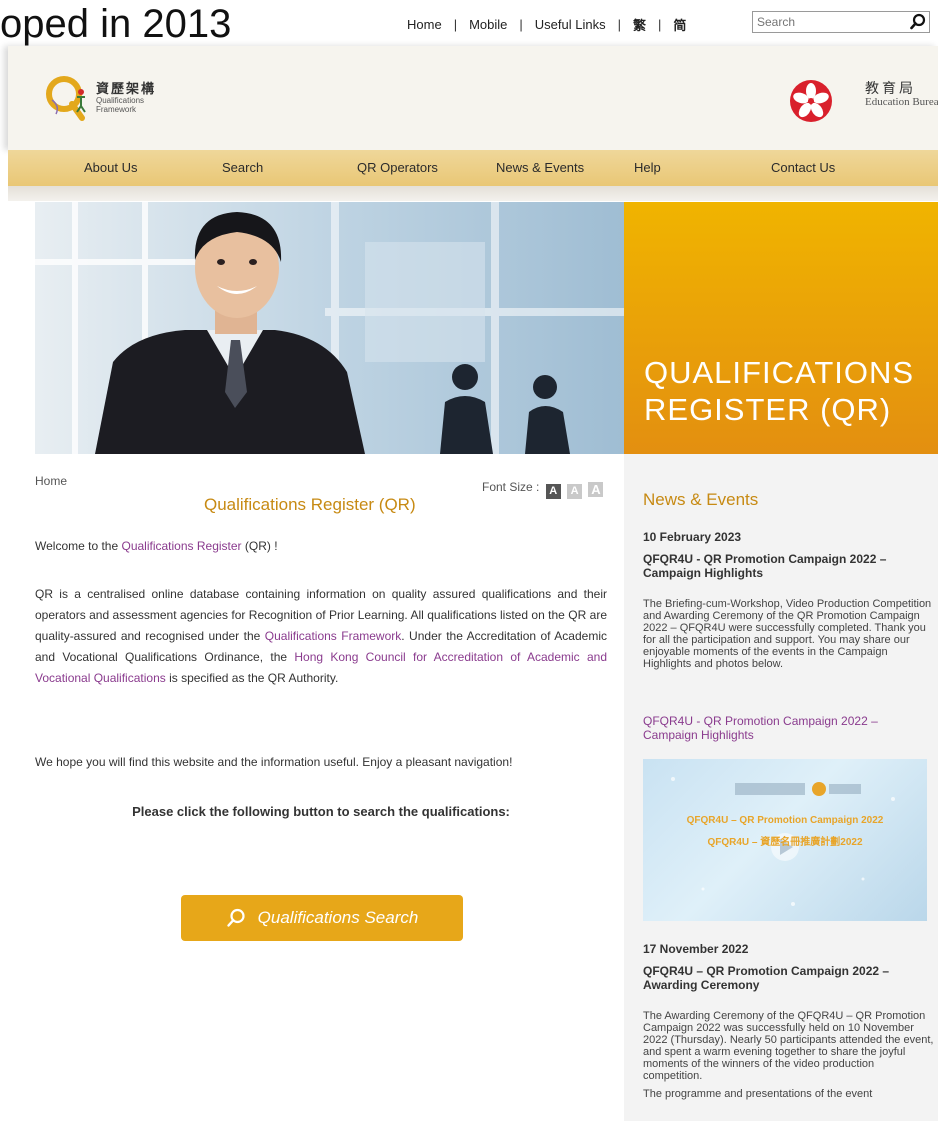  What do you see at coordinates (126, 88) in the screenshot?
I see `qf-logo-chinese: 資歷架構` at bounding box center [126, 88].